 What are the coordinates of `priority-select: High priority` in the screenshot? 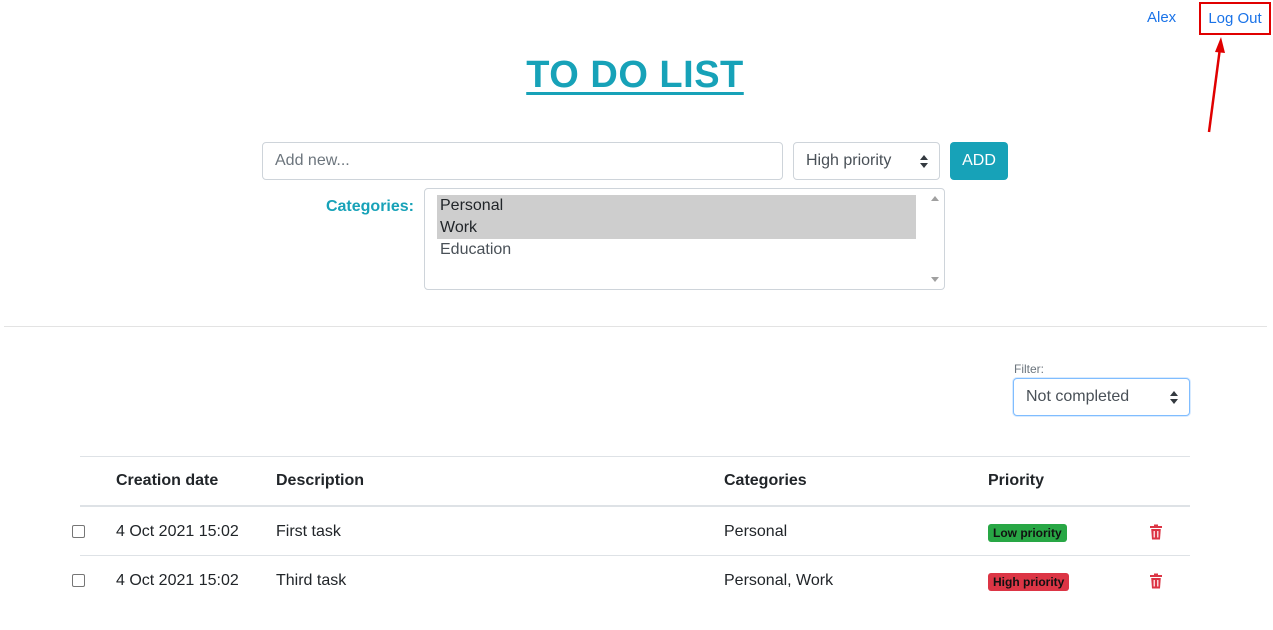 It's located at (866, 161).